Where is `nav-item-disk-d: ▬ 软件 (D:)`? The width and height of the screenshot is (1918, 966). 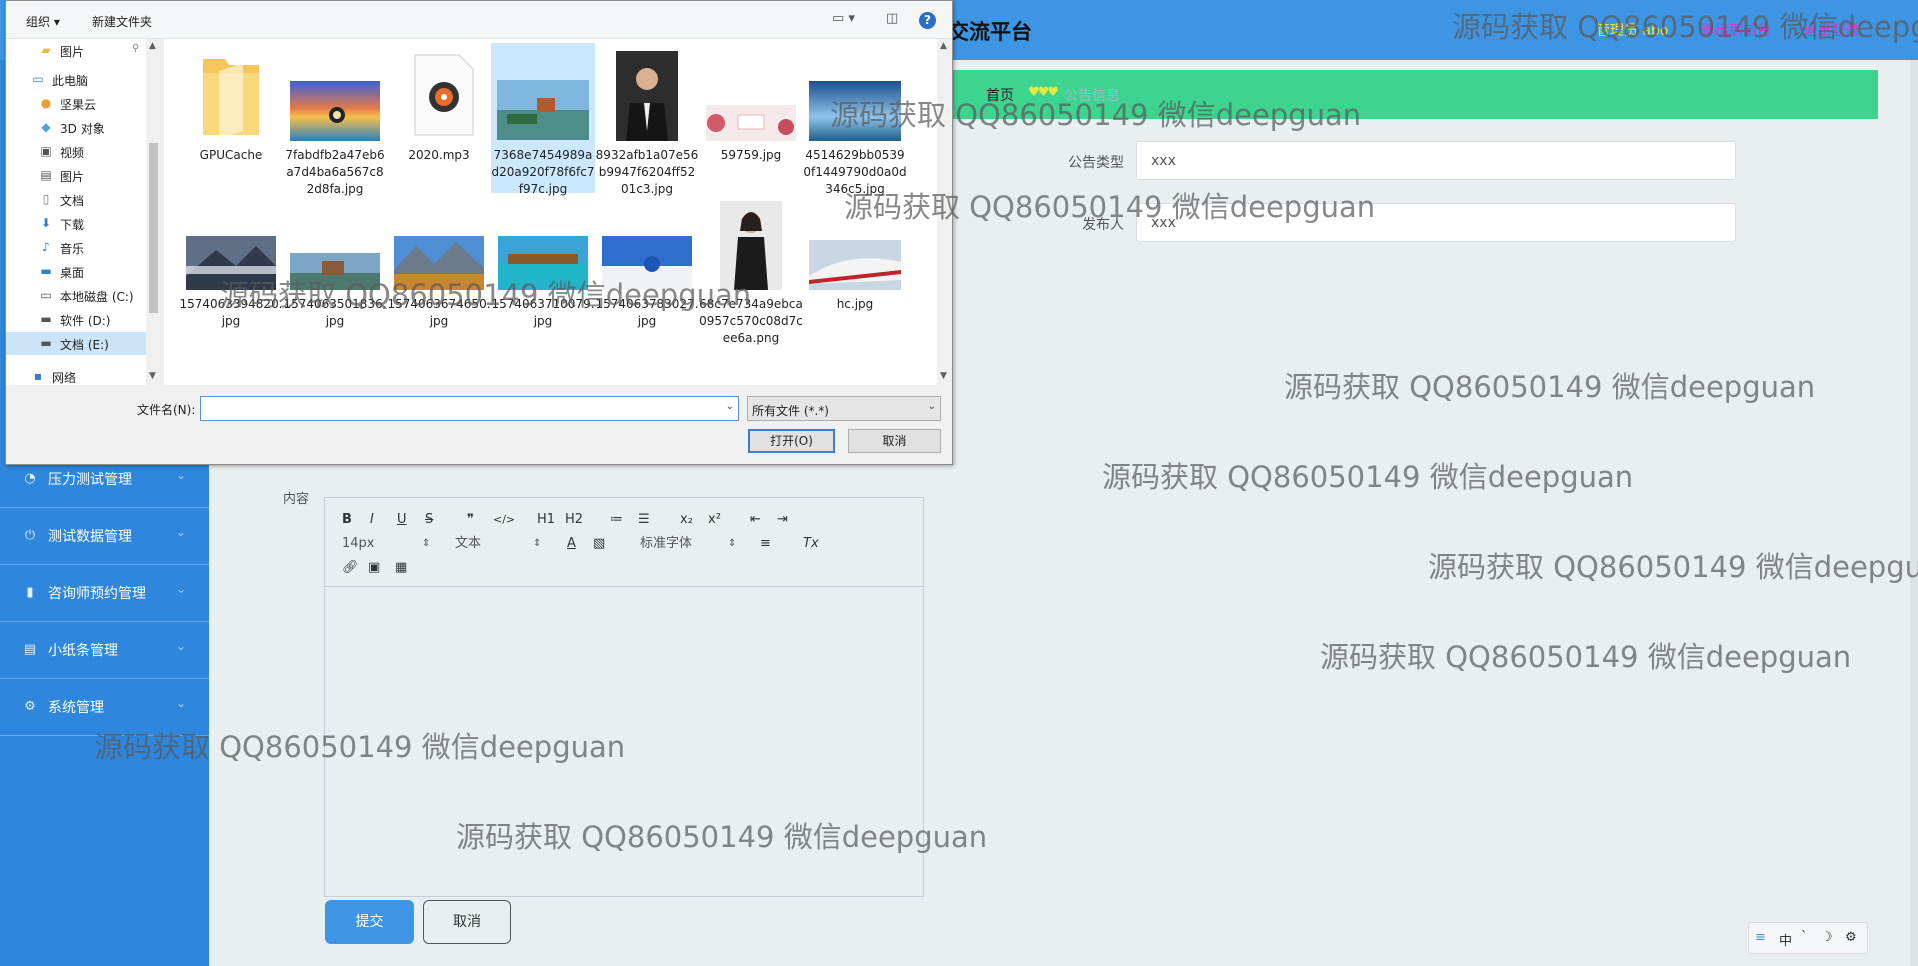 nav-item-disk-d: ▬ 软件 (D:) is located at coordinates (76, 319).